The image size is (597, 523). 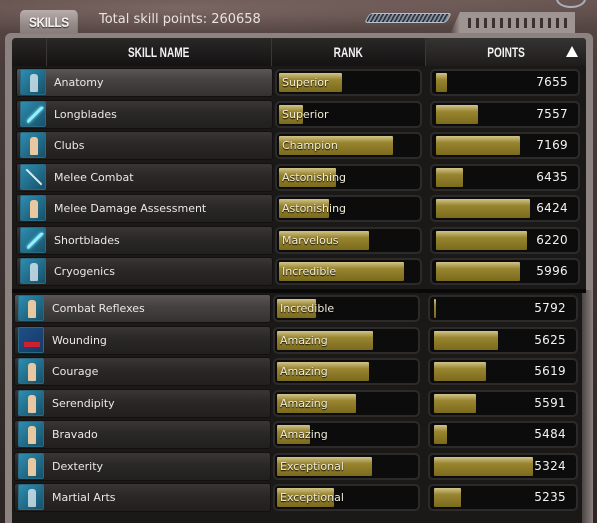 What do you see at coordinates (503, 371) in the screenshot?
I see `points-cell: 5619` at bounding box center [503, 371].